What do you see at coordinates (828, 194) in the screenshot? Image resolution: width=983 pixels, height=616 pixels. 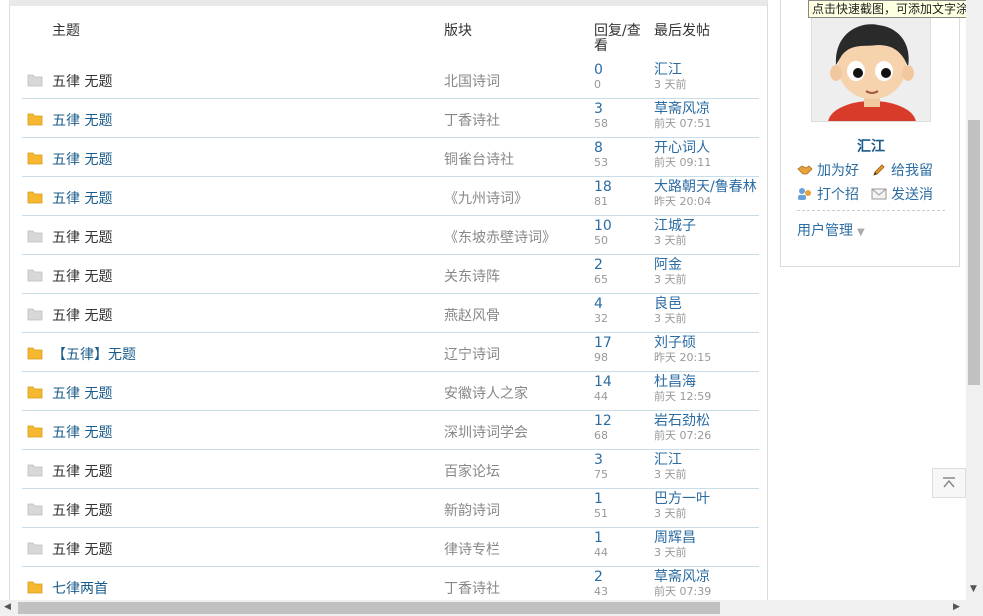 I see `greet-link: 打个招` at bounding box center [828, 194].